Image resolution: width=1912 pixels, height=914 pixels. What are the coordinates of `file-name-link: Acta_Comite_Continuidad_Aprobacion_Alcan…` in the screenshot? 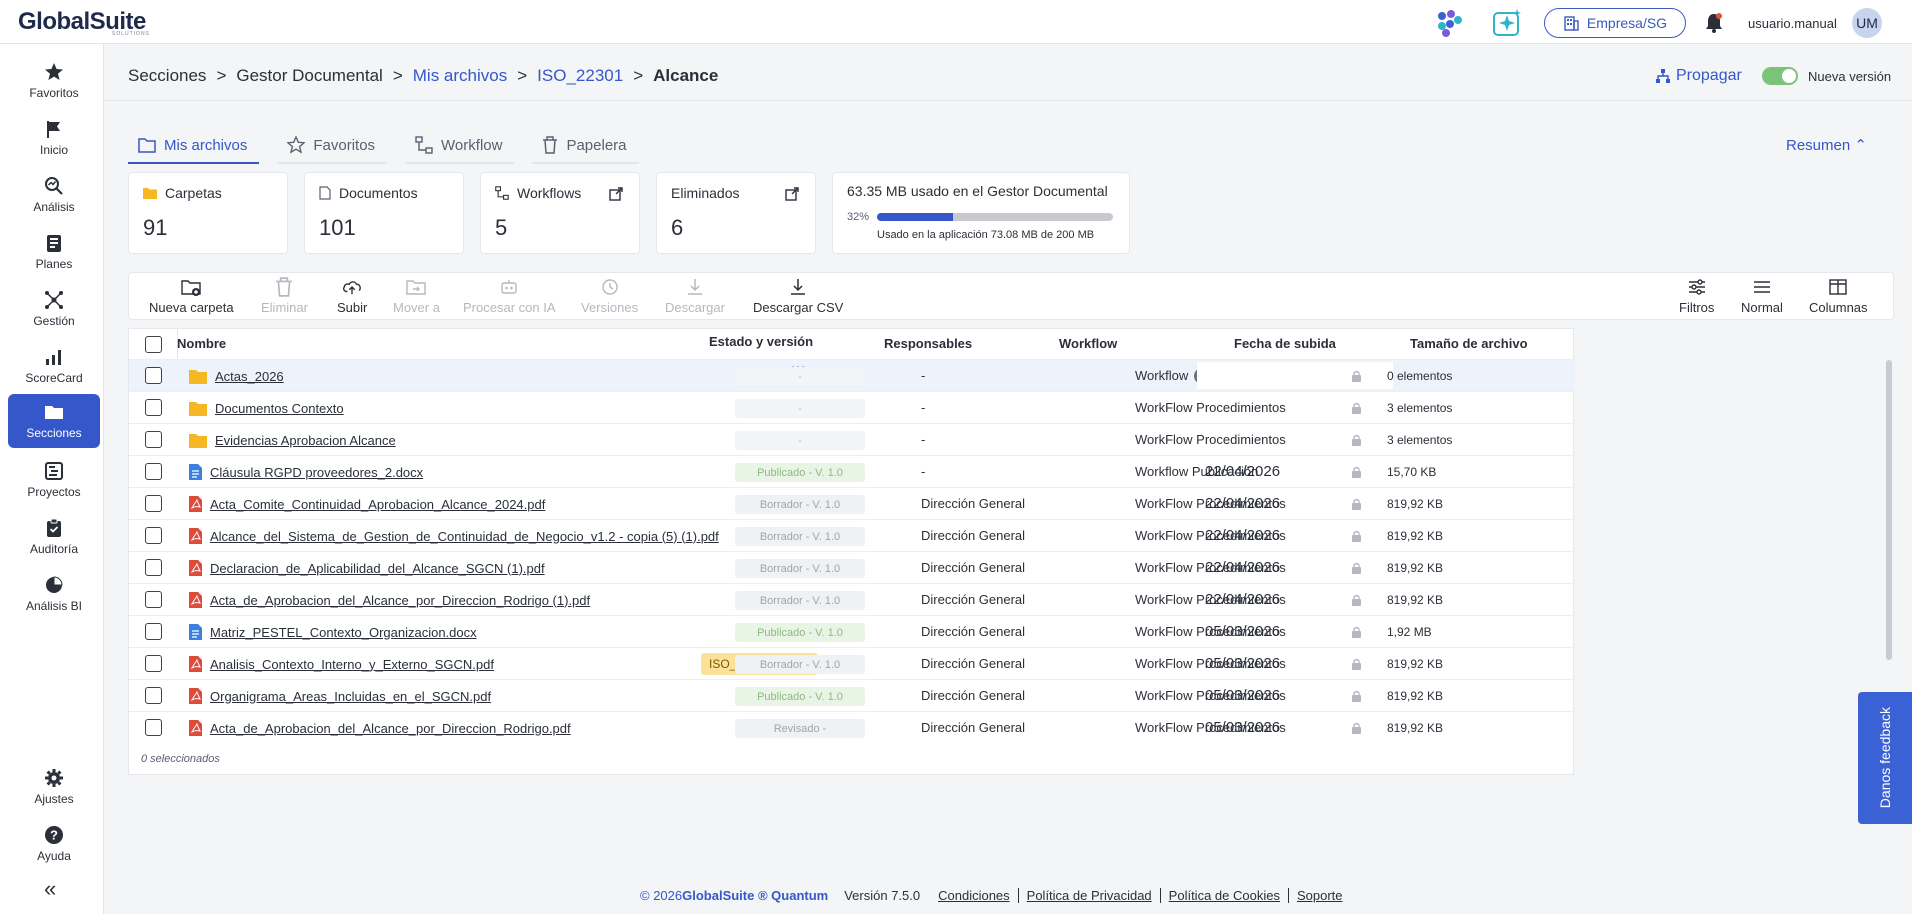 It's located at (377, 504).